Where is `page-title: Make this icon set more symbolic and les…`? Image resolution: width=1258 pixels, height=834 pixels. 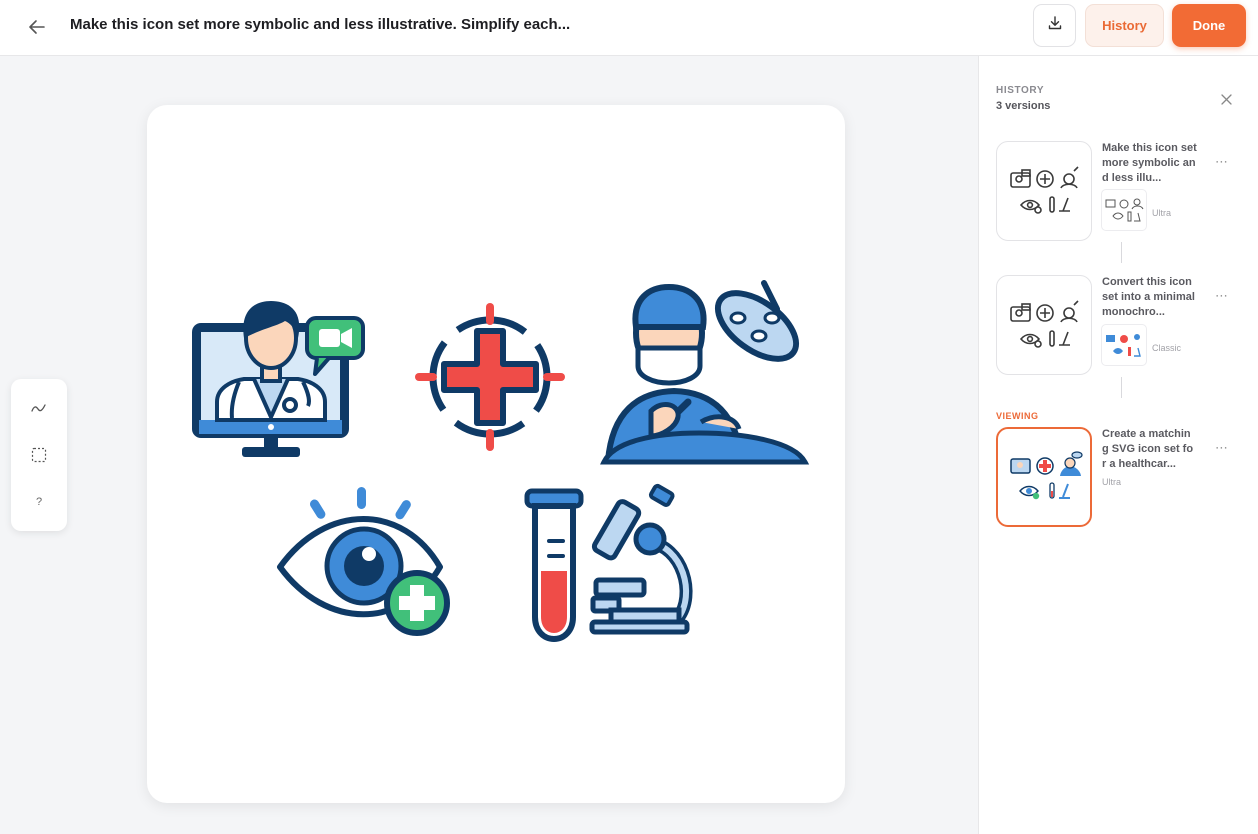 page-title: Make this icon set more symbolic and les… is located at coordinates (320, 24).